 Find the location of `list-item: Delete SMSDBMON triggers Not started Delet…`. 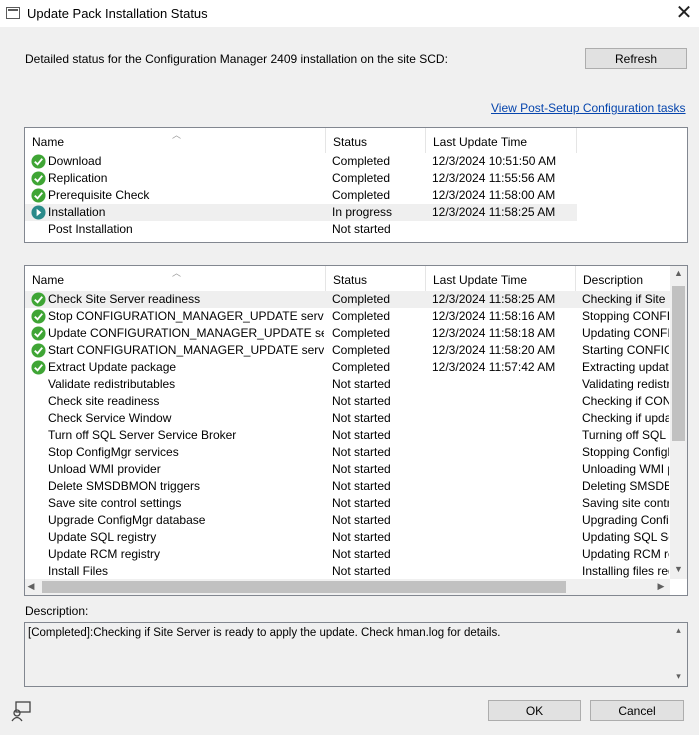

list-item: Delete SMSDBMON triggers Not started Delet… is located at coordinates (356, 486).